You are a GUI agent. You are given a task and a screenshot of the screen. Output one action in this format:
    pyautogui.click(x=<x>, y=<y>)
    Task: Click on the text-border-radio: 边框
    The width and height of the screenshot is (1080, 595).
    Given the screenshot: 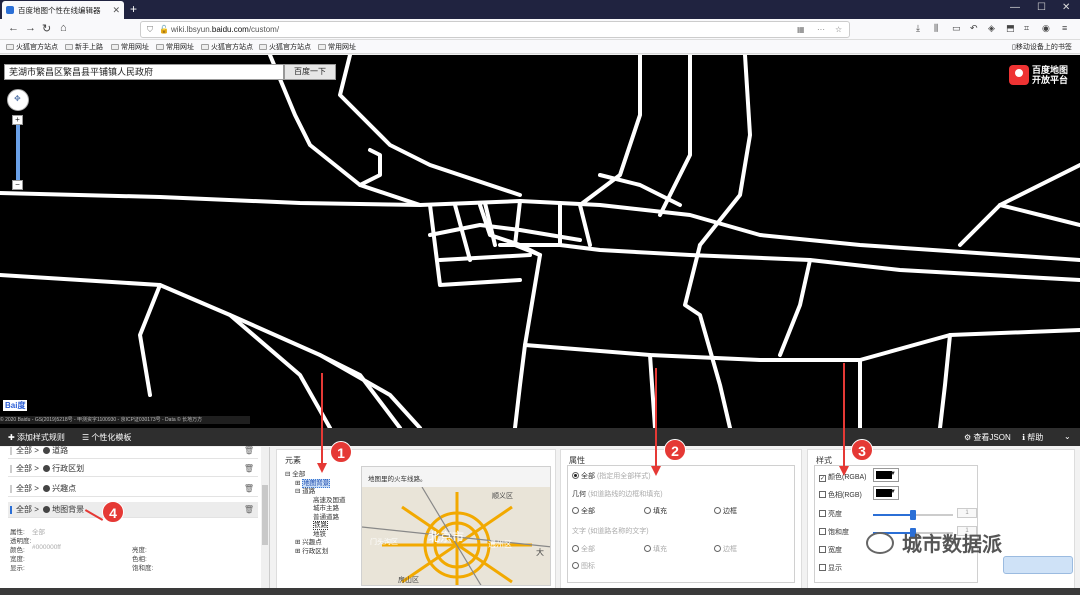 What is the action you would take?
    pyautogui.click(x=725, y=549)
    